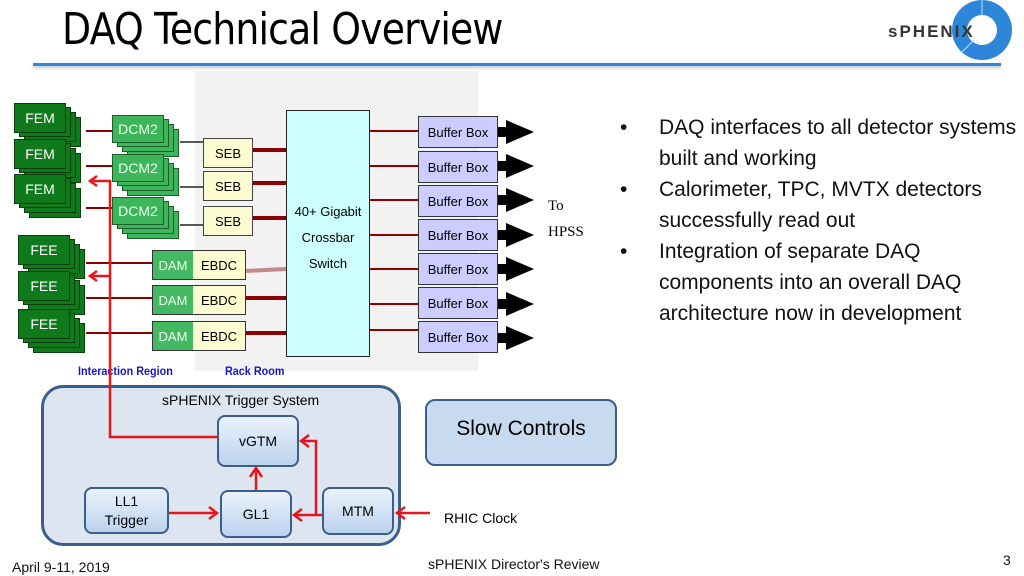  Describe the element at coordinates (119, 298) in the screenshot. I see `fee-dam-links` at that location.